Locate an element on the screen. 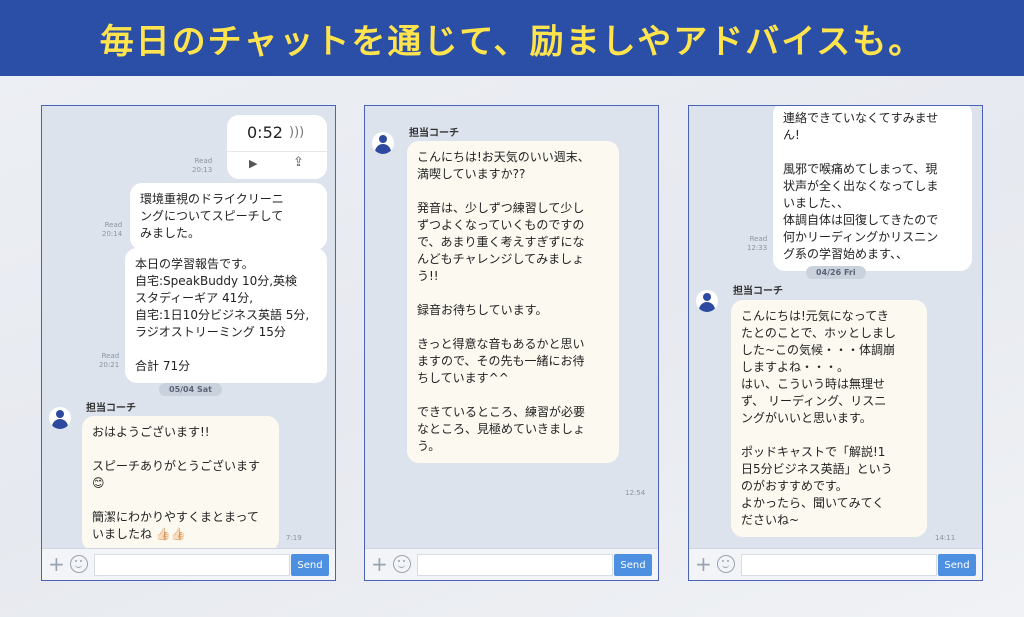  date-separator: 05/04 Sat is located at coordinates (190, 389).